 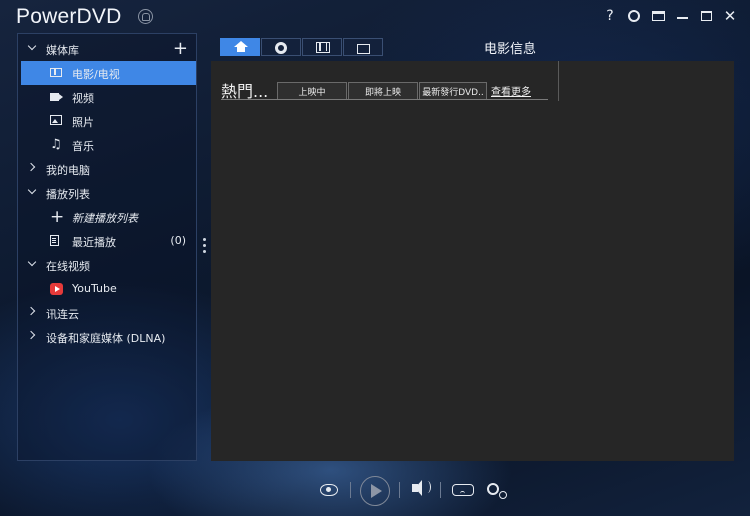 I want to click on sidebar-item-label: 播放列表, so click(x=68, y=194).